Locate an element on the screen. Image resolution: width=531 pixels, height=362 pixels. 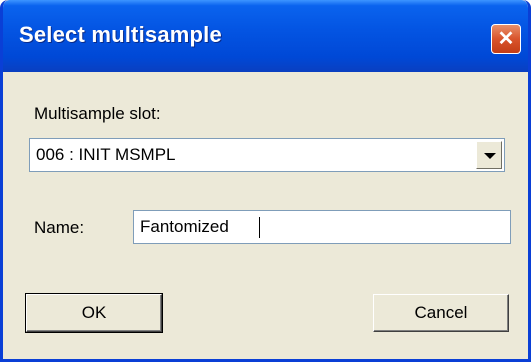
close-icon: ✕ is located at coordinates (506, 39).